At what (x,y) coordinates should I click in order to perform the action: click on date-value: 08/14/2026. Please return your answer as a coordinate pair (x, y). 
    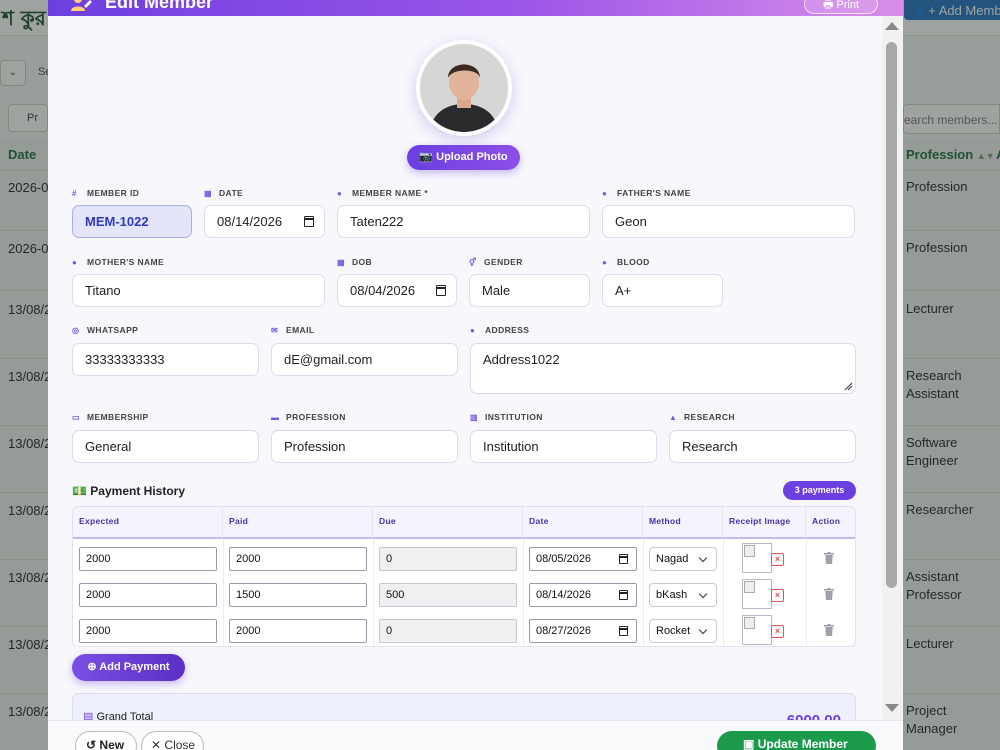
    Looking at the image, I should click on (250, 221).